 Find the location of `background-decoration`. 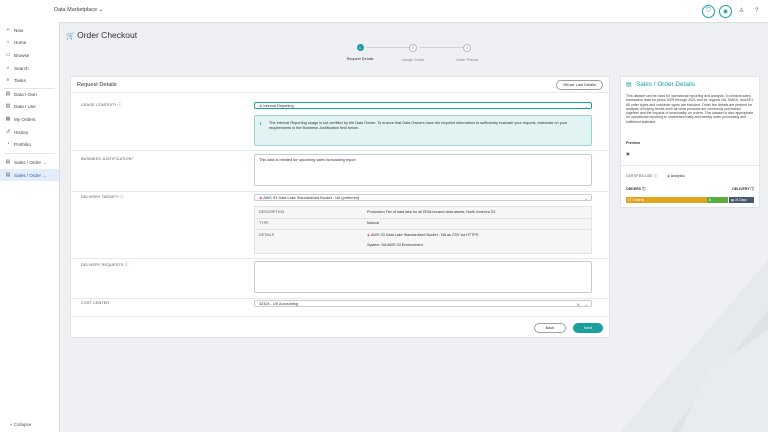

background-decoration is located at coordinates (694, 346).